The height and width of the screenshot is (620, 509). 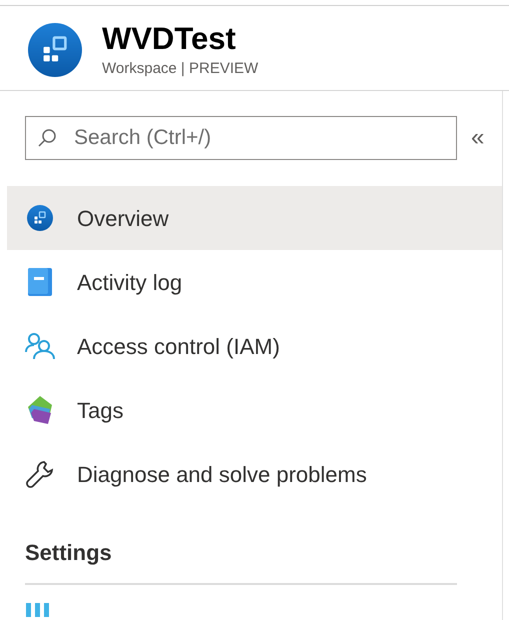 I want to click on resource-subtitle: Workspace | PREVIEW, so click(x=180, y=69).